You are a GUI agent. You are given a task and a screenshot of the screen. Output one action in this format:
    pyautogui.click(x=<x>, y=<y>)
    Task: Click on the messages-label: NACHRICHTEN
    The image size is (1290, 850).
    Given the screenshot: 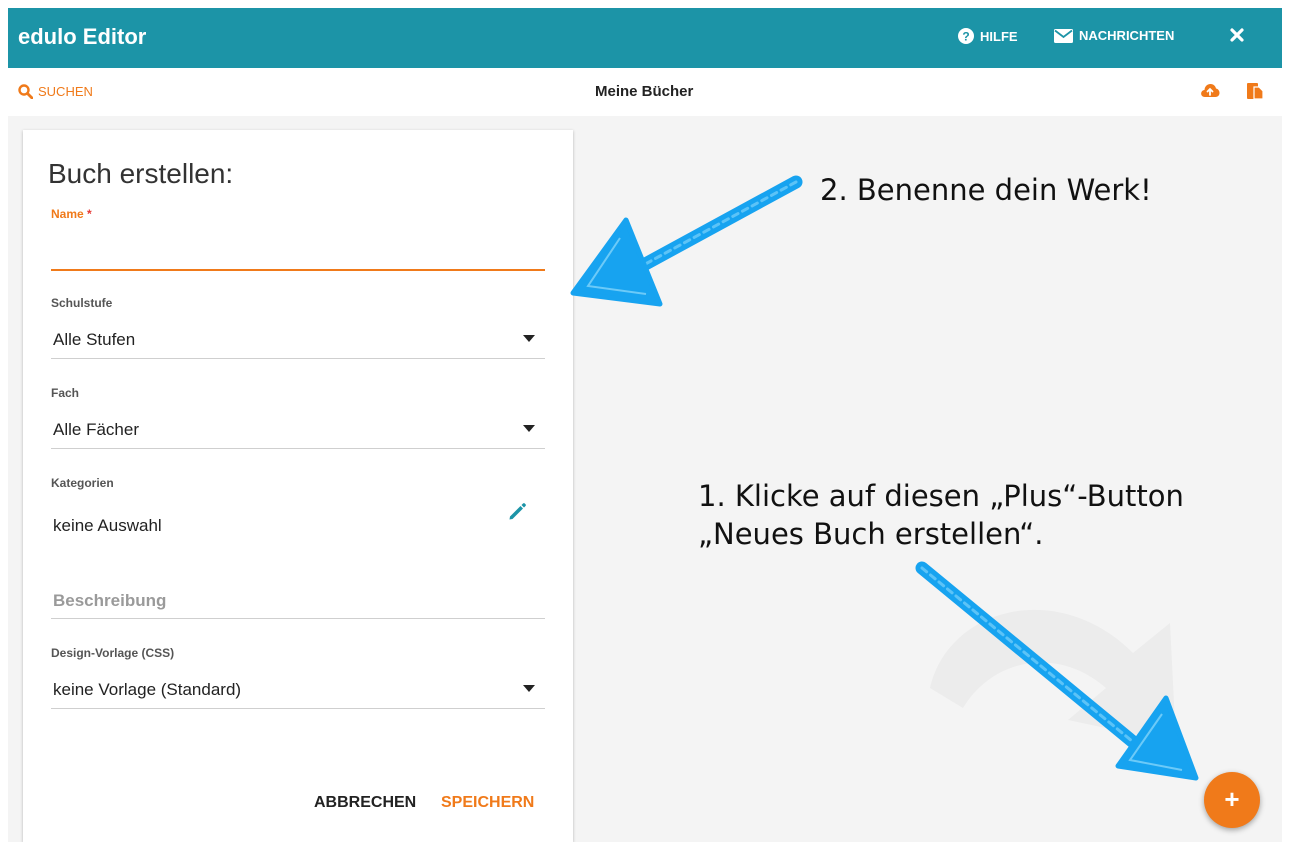 What is the action you would take?
    pyautogui.click(x=1127, y=35)
    